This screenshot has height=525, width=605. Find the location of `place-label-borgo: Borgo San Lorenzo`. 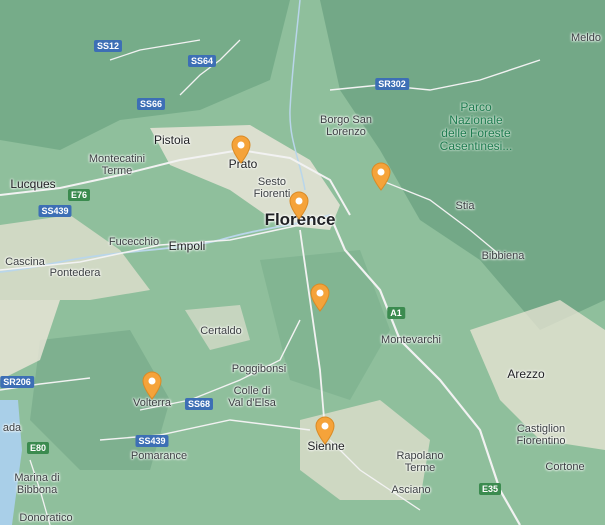

place-label-borgo: Borgo San Lorenzo is located at coordinates (346, 126).